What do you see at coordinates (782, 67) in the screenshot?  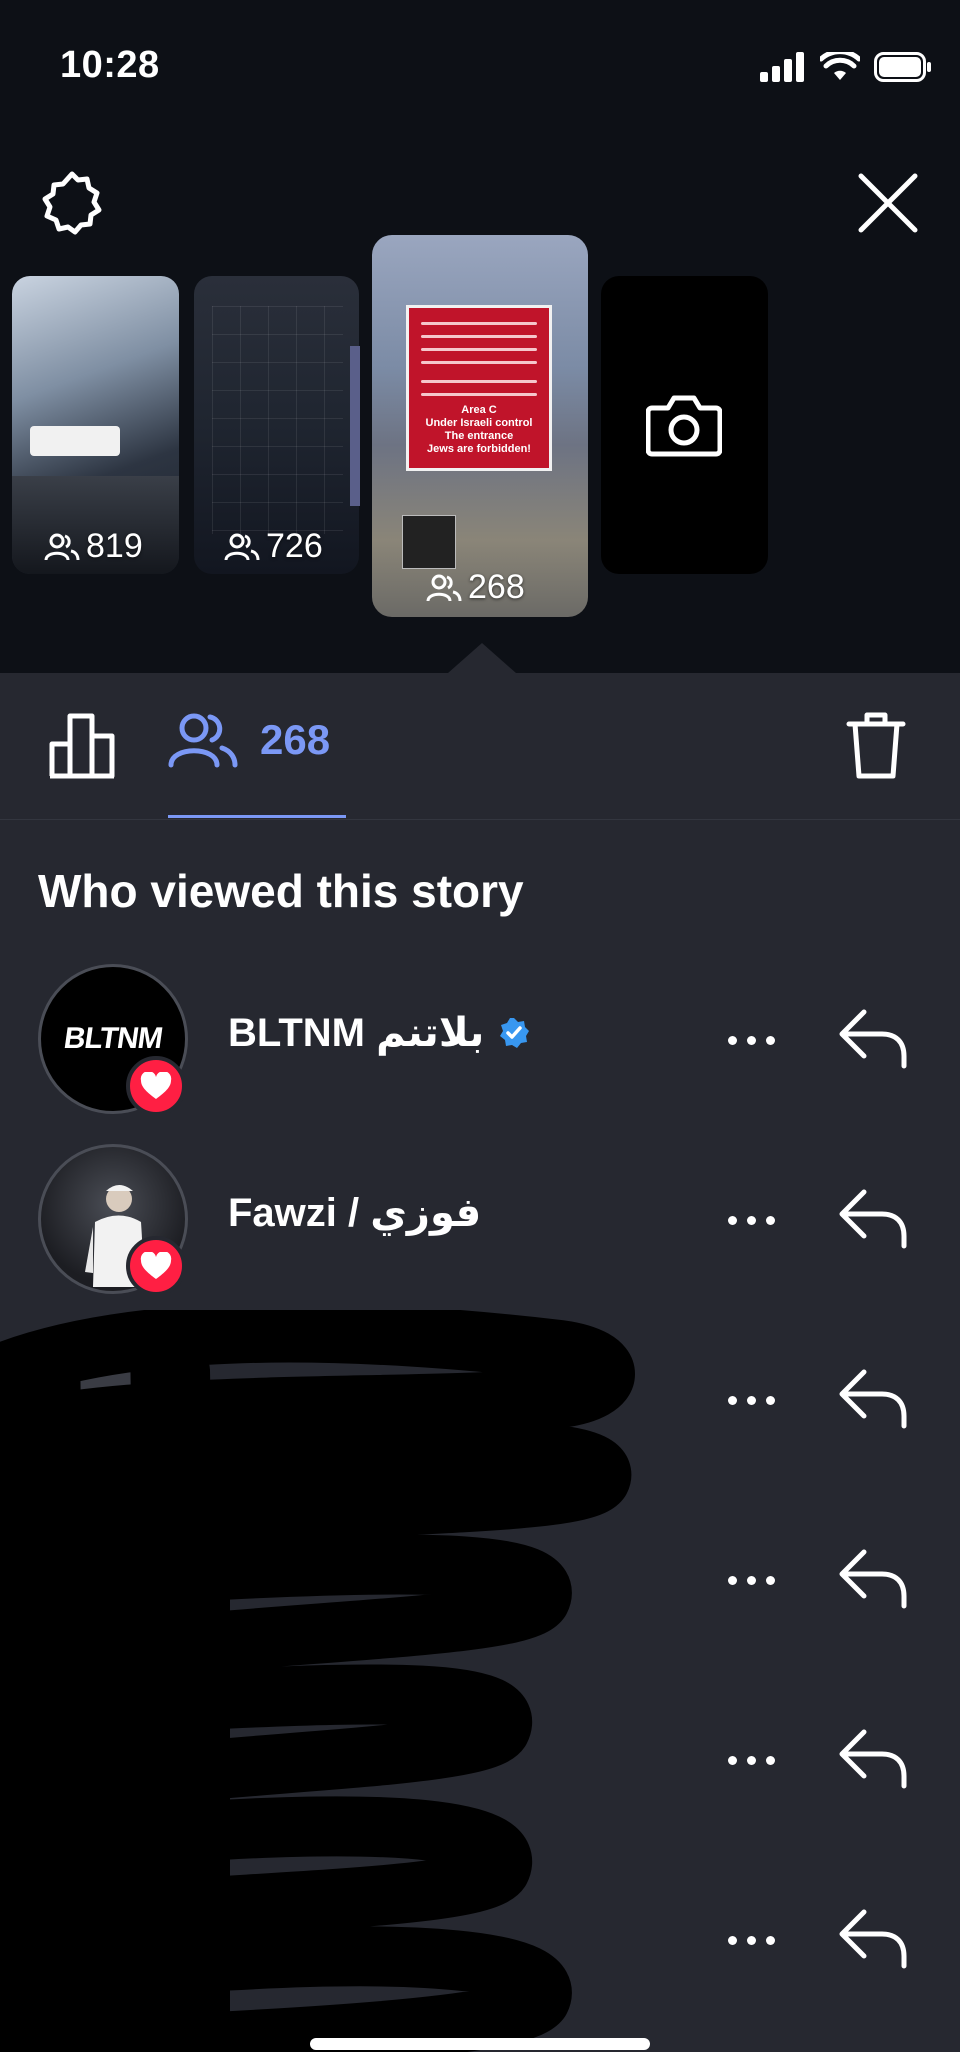 I see `signal-icon` at bounding box center [782, 67].